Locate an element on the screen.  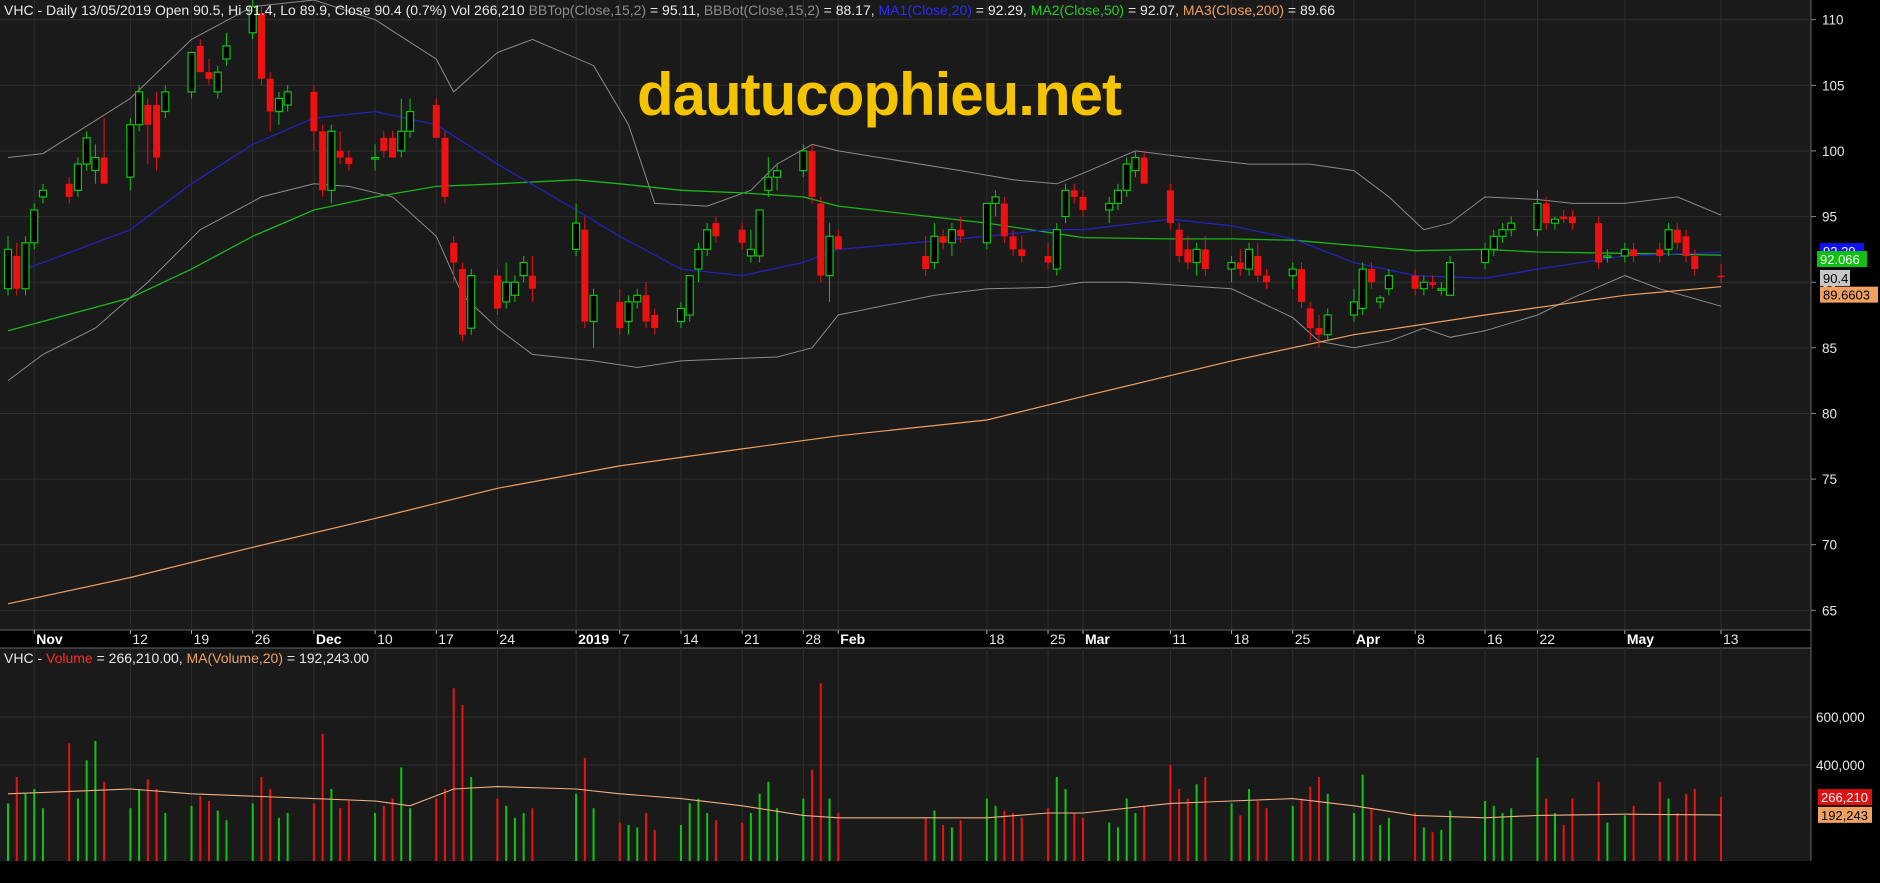
value-tag: 92.066 is located at coordinates (1842, 259).